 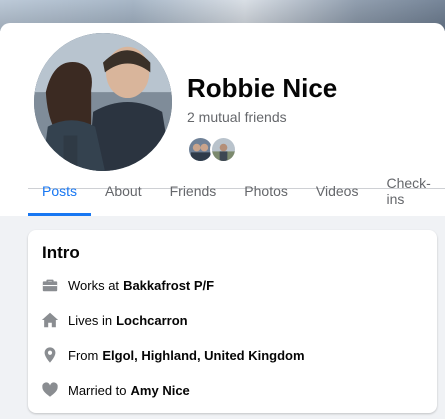 What do you see at coordinates (114, 320) in the screenshot?
I see `intro-residence: Lives in Lochcarron` at bounding box center [114, 320].